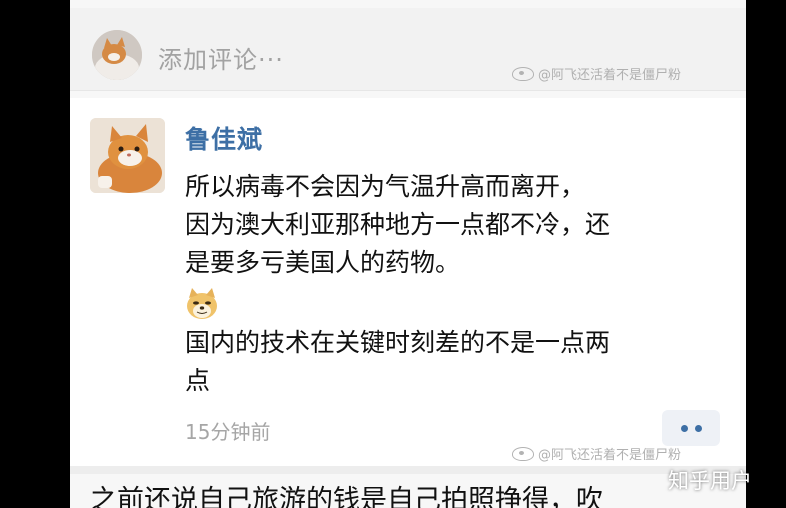  Describe the element at coordinates (398, 342) in the screenshot. I see `comment-line: 国内的技术在关键时刻差的不是一点两` at that location.